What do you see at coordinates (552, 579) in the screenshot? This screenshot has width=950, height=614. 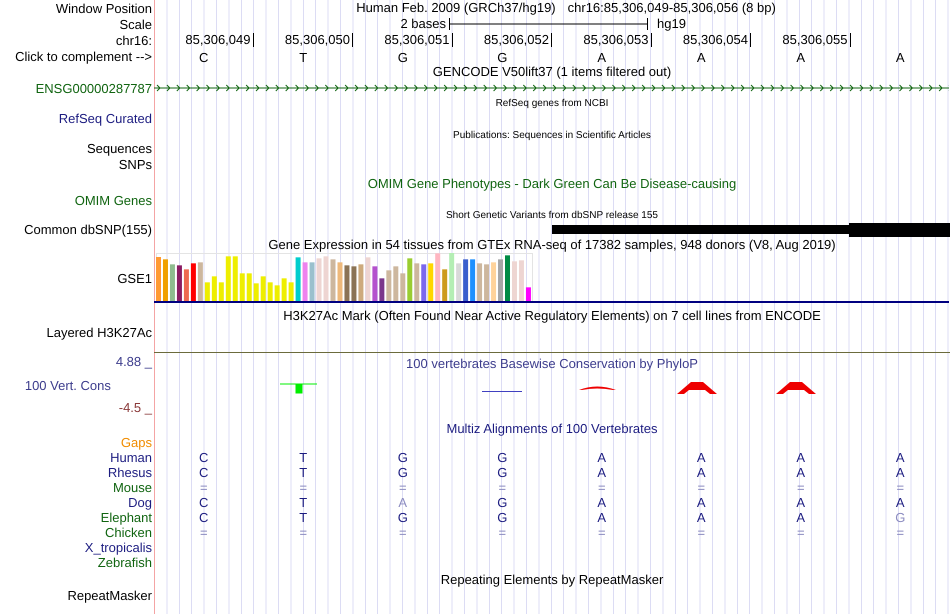 I see `track-title: Repeating Elements by RepeatMasker` at bounding box center [552, 579].